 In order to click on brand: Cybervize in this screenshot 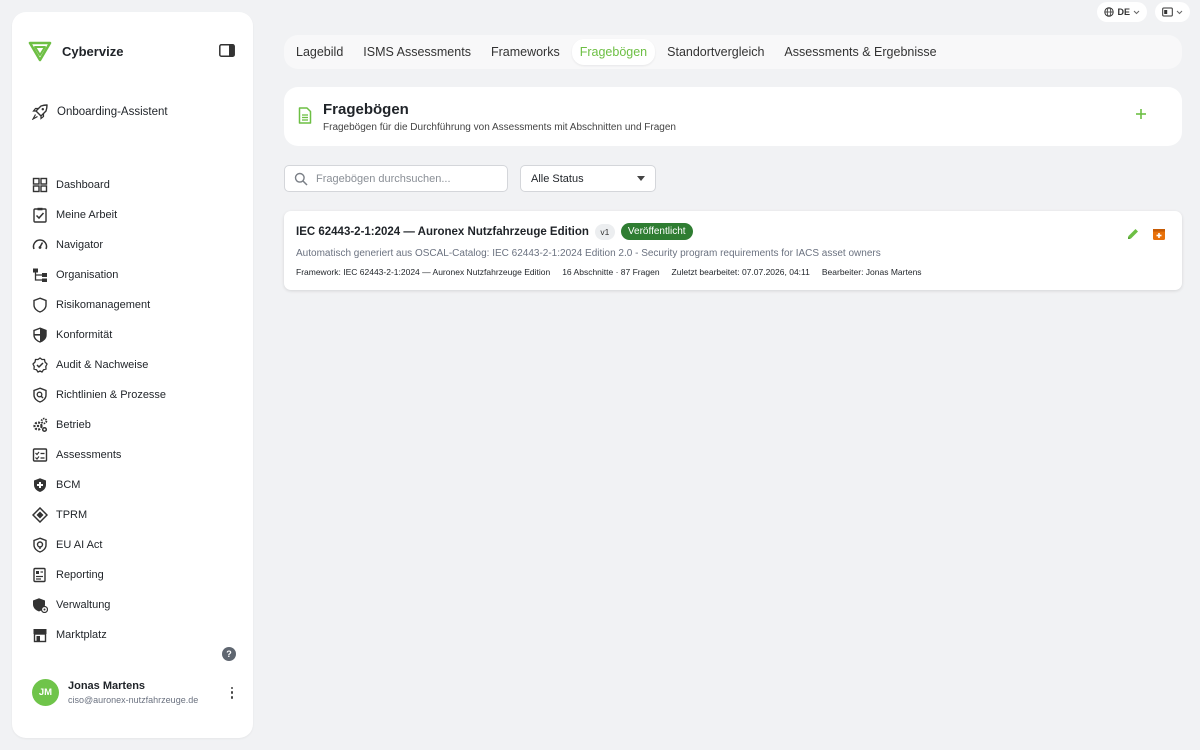, I will do `click(75, 51)`.